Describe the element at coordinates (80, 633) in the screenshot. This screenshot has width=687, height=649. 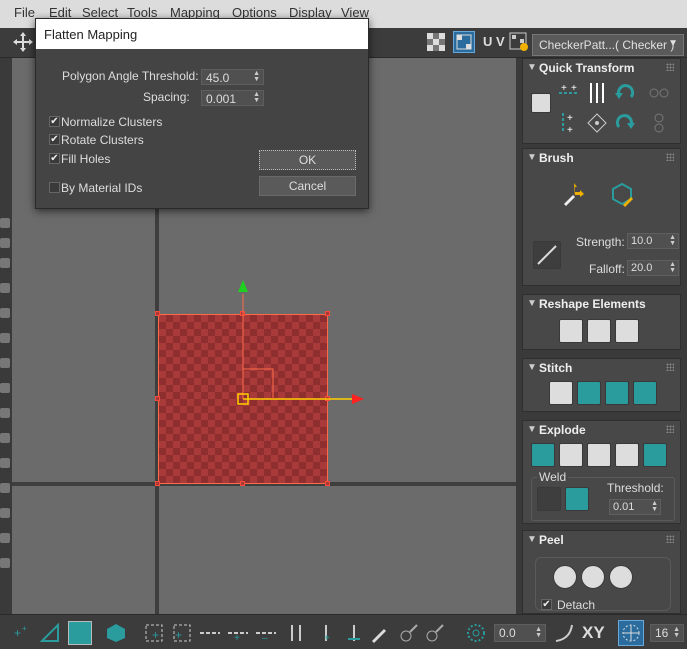
I see `select-face-icon` at that location.